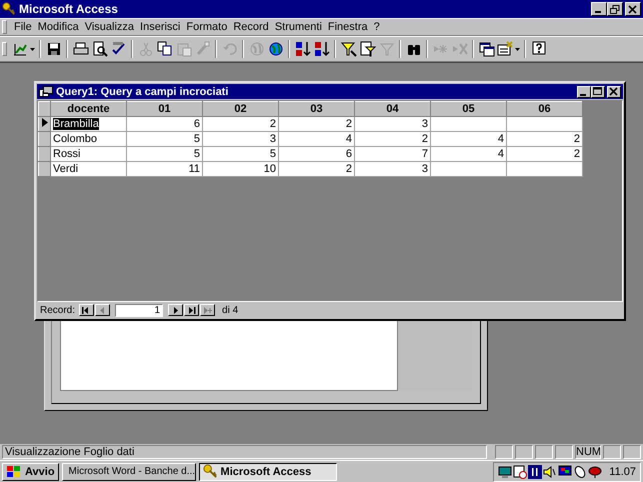  What do you see at coordinates (86, 310) in the screenshot?
I see `first-record-button` at bounding box center [86, 310].